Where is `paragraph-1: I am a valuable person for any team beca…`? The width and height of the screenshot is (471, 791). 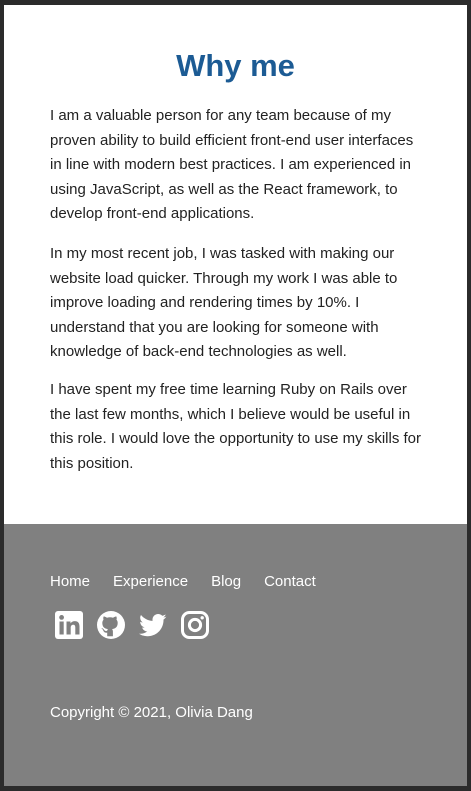
paragraph-1: I am a valuable person for any team beca… is located at coordinates (232, 164).